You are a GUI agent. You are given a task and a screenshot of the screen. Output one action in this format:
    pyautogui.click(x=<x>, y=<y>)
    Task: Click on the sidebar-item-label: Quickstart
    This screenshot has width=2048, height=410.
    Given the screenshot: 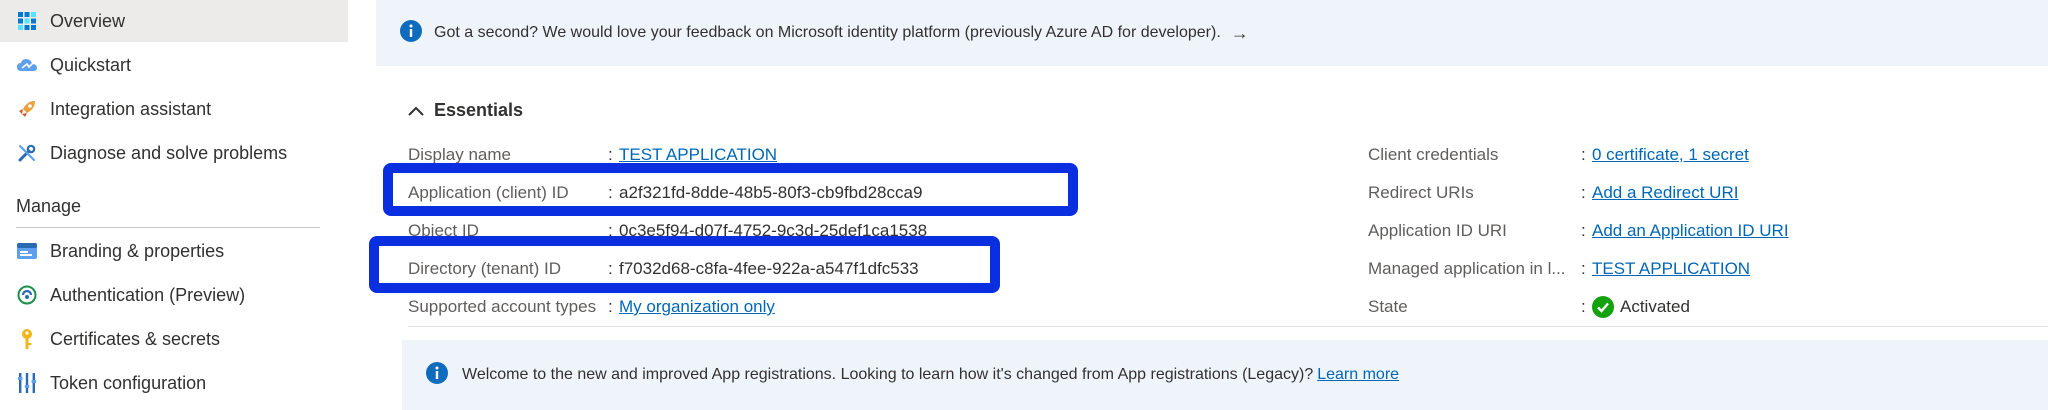 What is the action you would take?
    pyautogui.click(x=91, y=64)
    